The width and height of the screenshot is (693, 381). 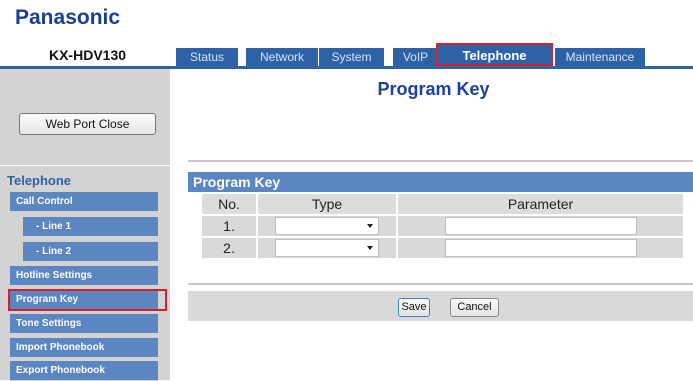 What do you see at coordinates (351, 57) in the screenshot?
I see `tab-system: System` at bounding box center [351, 57].